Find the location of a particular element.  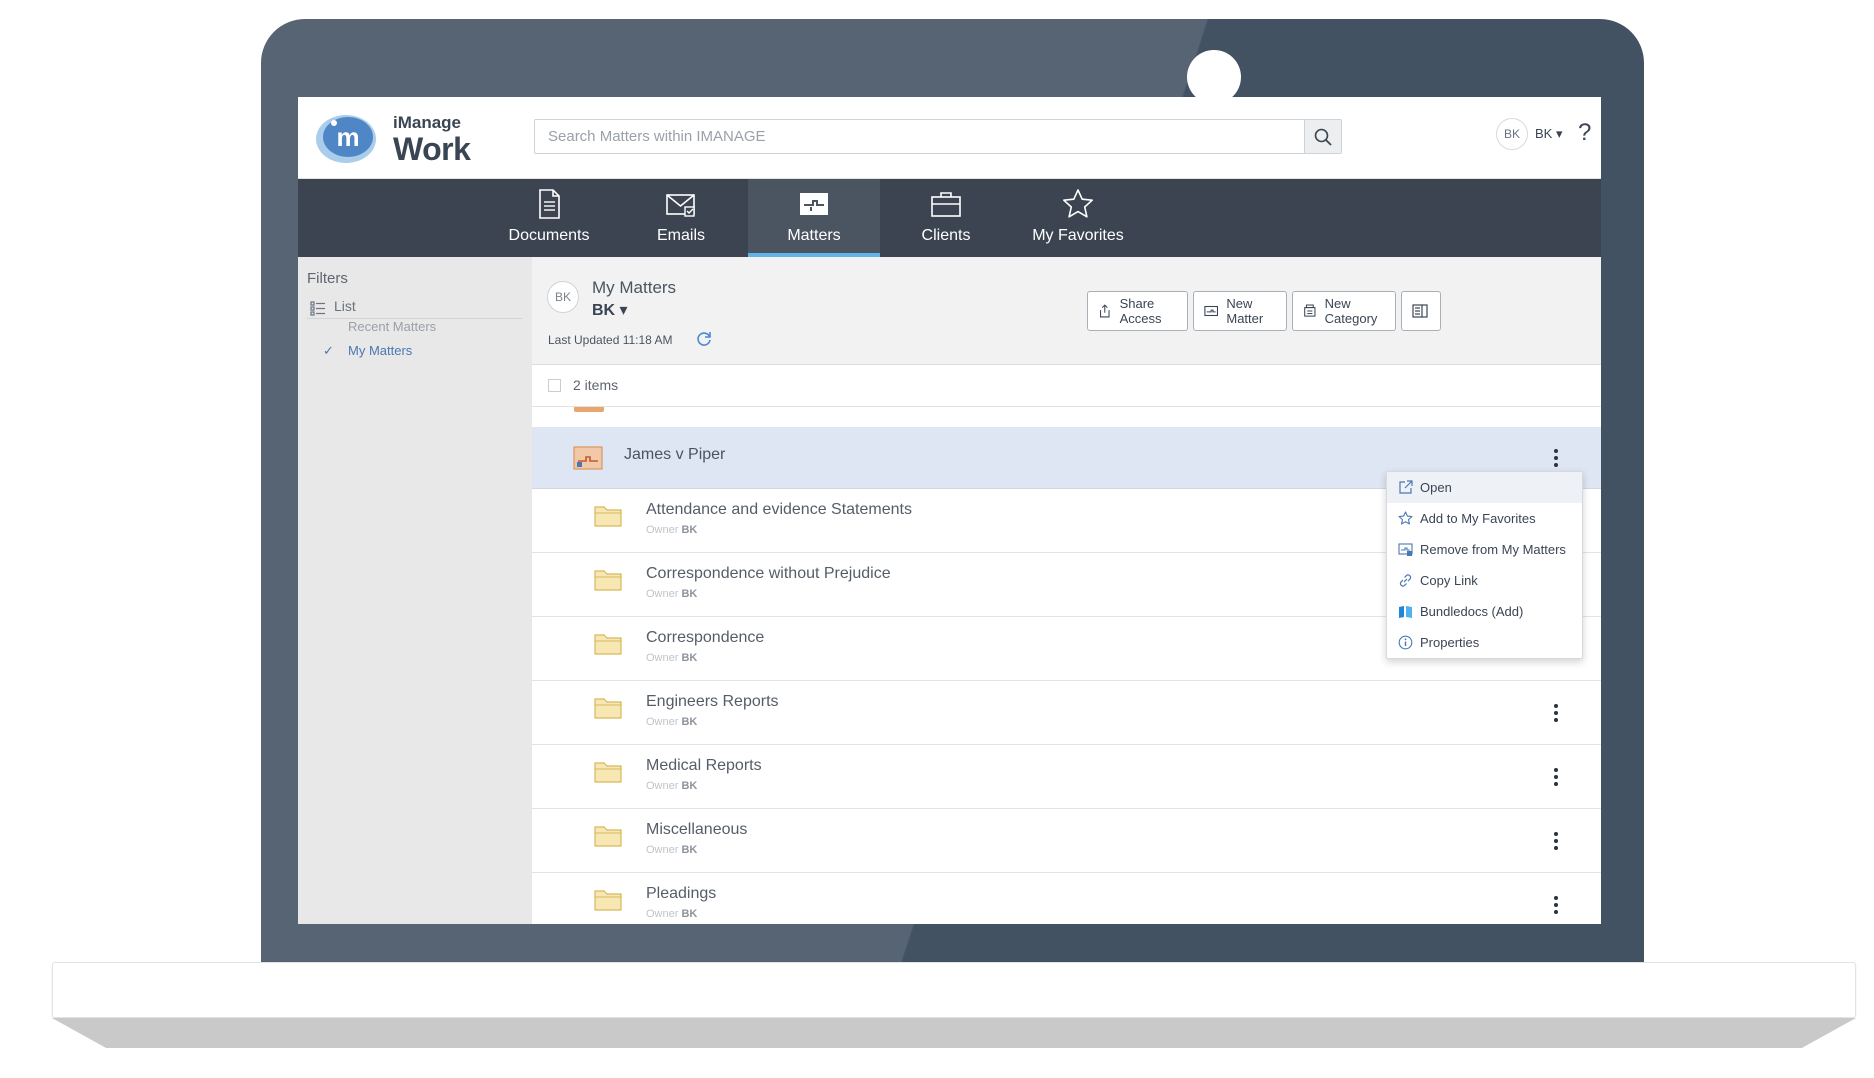

matter-name: James v Piper is located at coordinates (674, 455).